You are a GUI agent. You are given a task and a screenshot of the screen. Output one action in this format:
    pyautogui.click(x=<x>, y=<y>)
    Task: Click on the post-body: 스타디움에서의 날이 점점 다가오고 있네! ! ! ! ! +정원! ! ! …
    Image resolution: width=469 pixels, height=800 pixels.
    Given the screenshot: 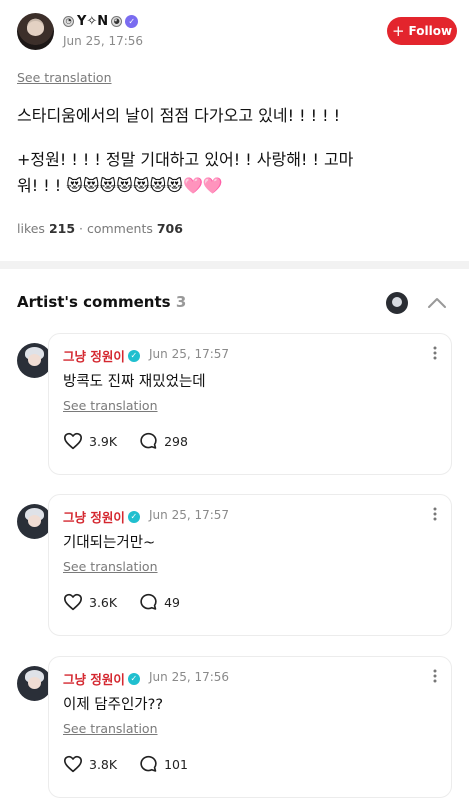 What is the action you would take?
    pyautogui.click(x=237, y=151)
    